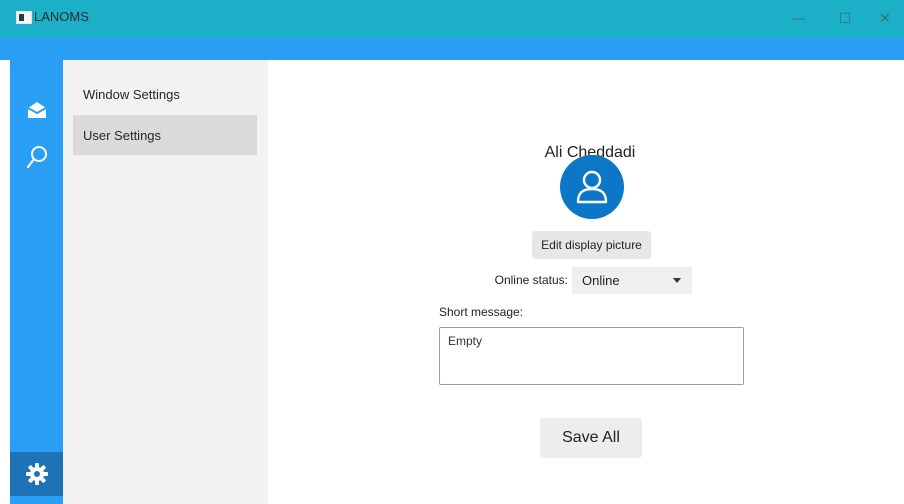  I want to click on search-icon, so click(36, 157).